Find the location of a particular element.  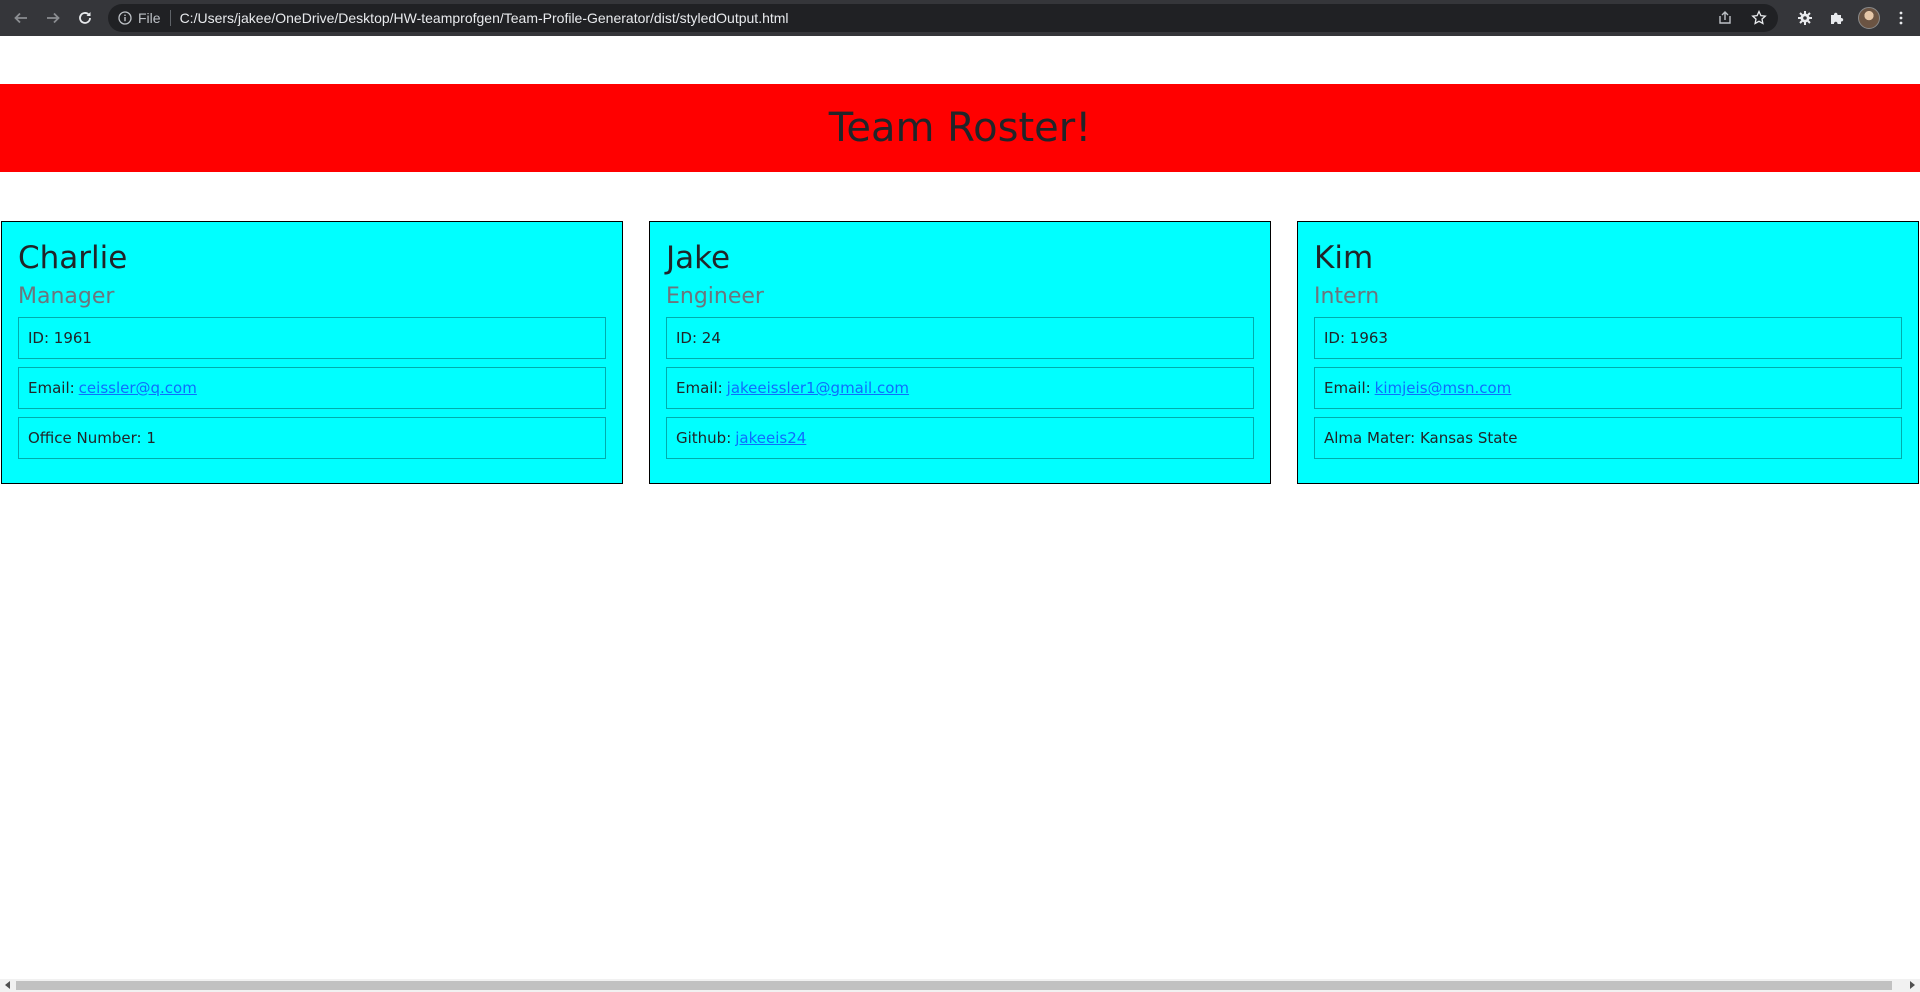

github-row: Github: jakeeis24 is located at coordinates (960, 438).